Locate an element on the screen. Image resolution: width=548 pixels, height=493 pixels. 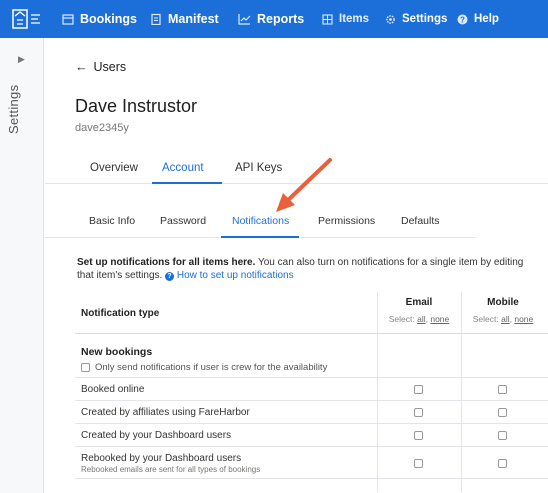
mobile-select-controls: Select: all, none is located at coordinates (503, 319).